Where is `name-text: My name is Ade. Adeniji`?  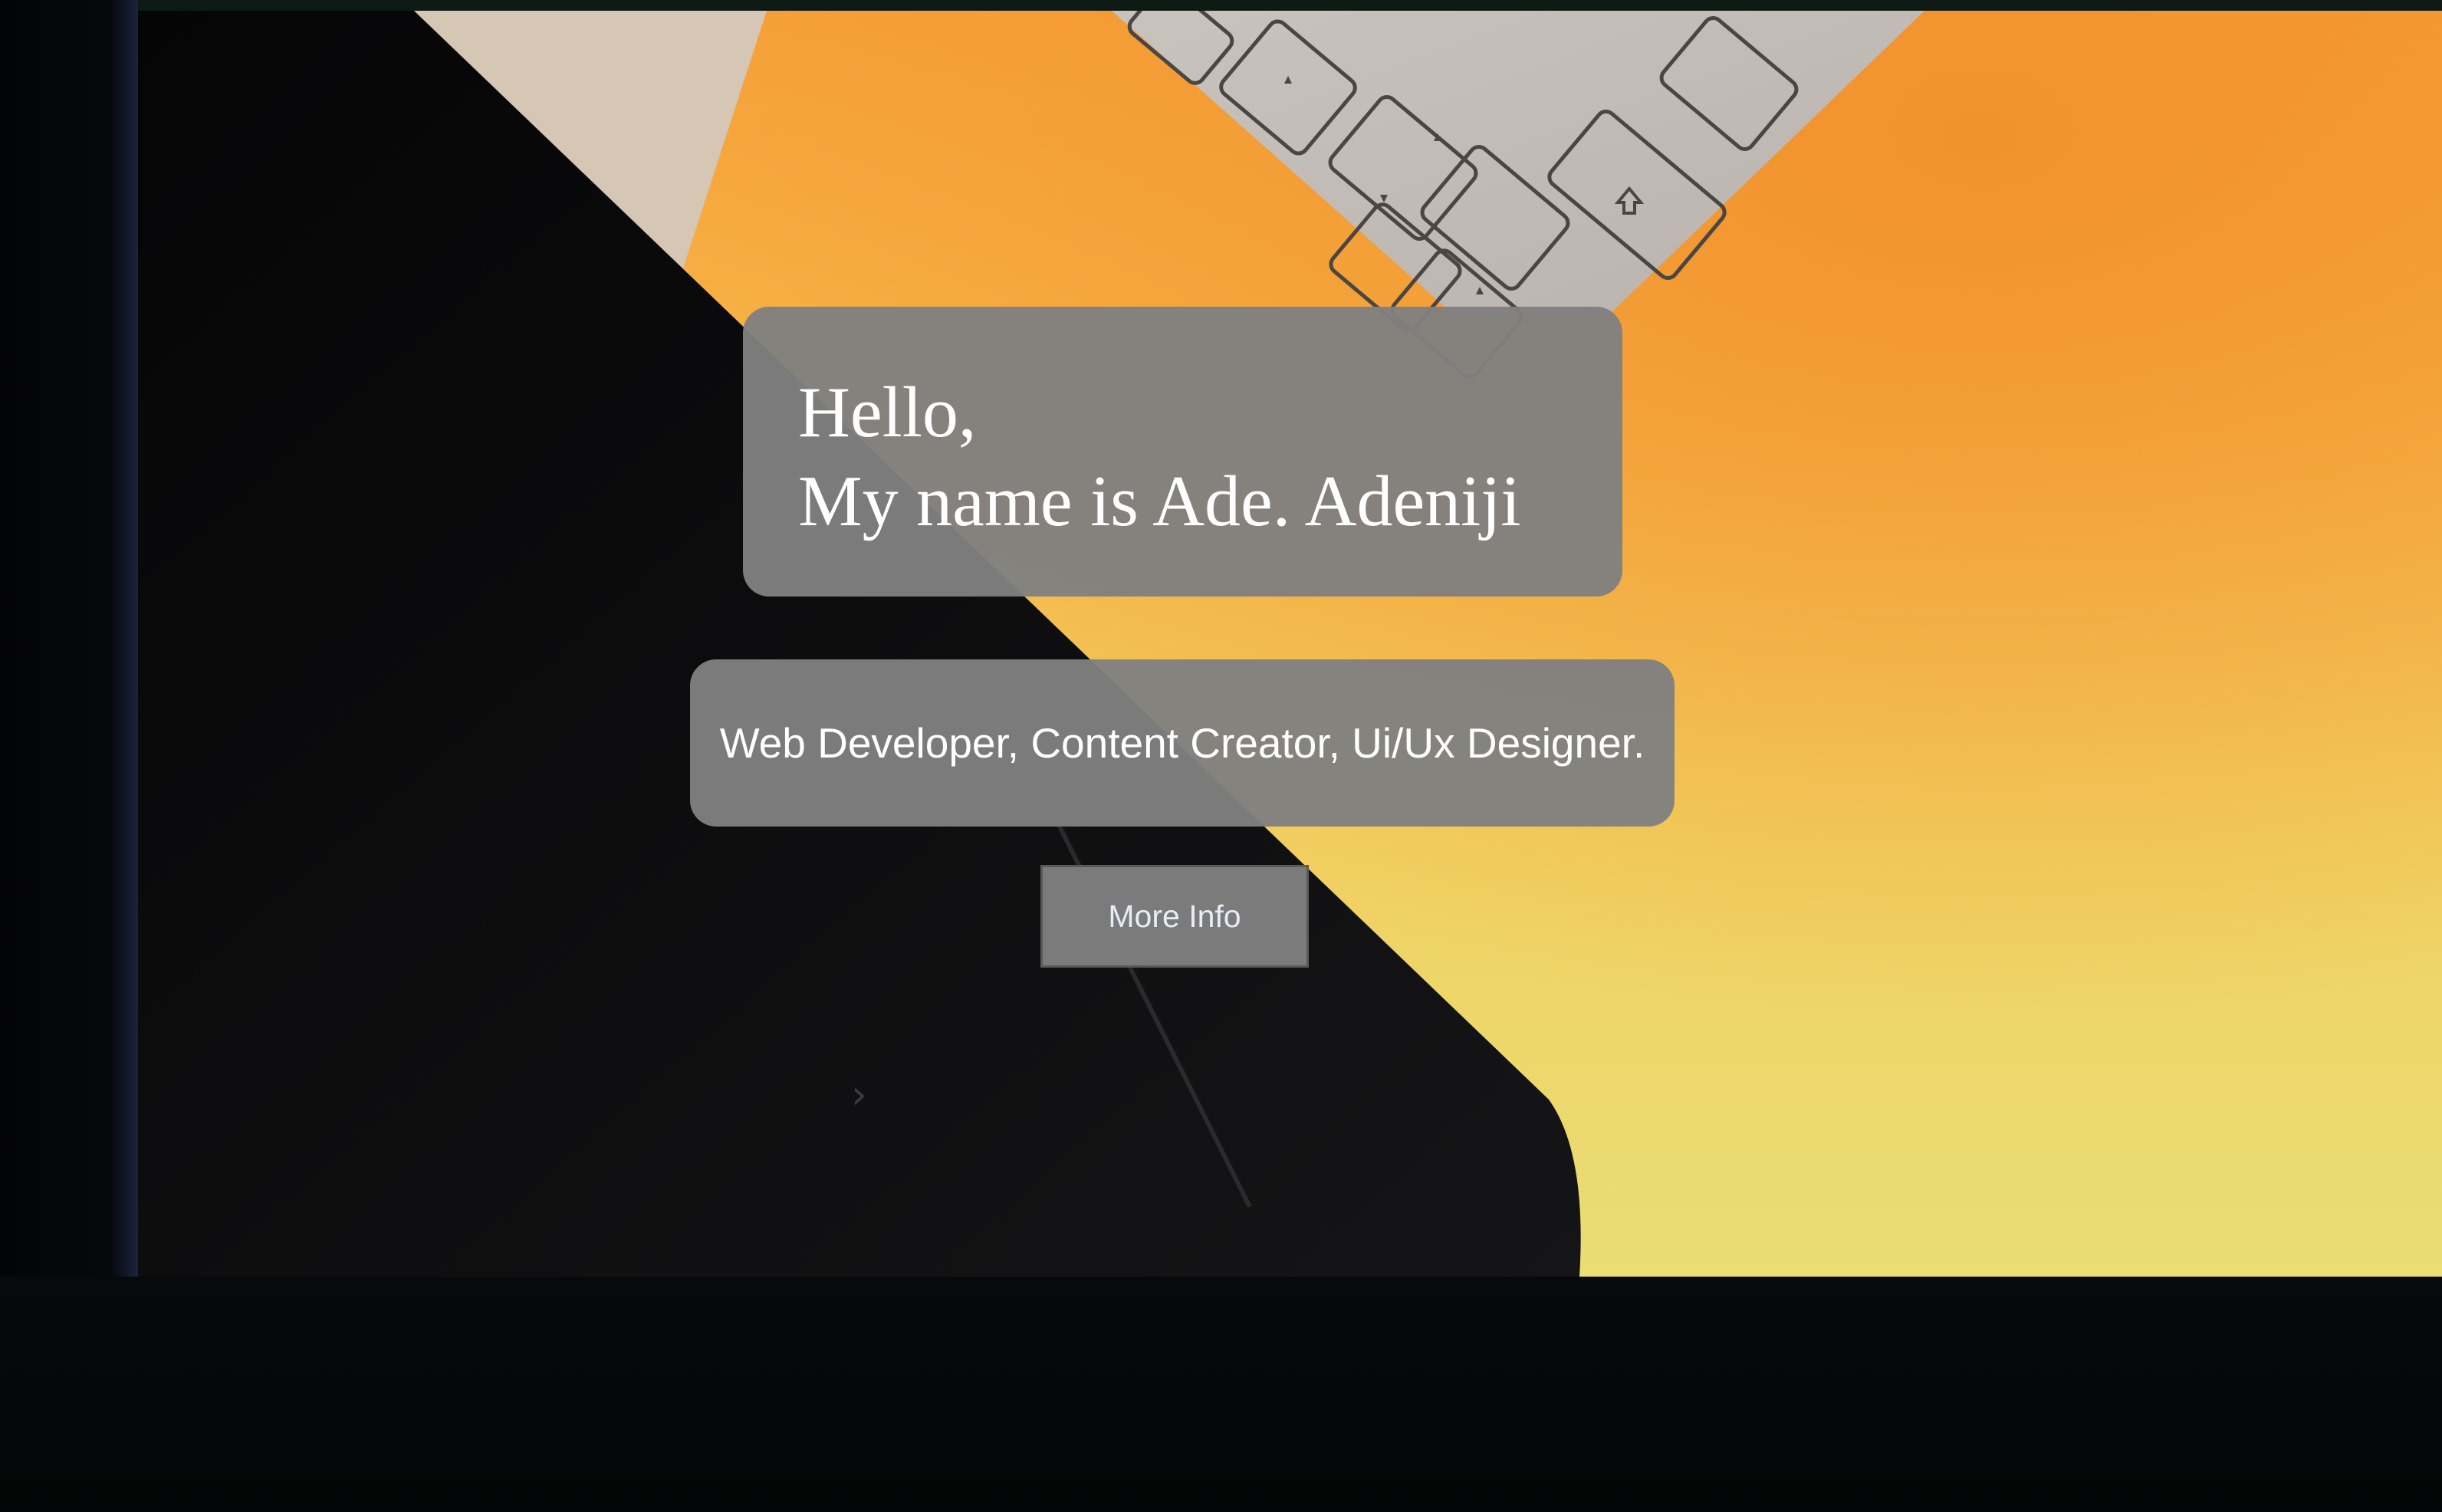
name-text: My name is Ade. Adeniji is located at coordinates (1159, 501).